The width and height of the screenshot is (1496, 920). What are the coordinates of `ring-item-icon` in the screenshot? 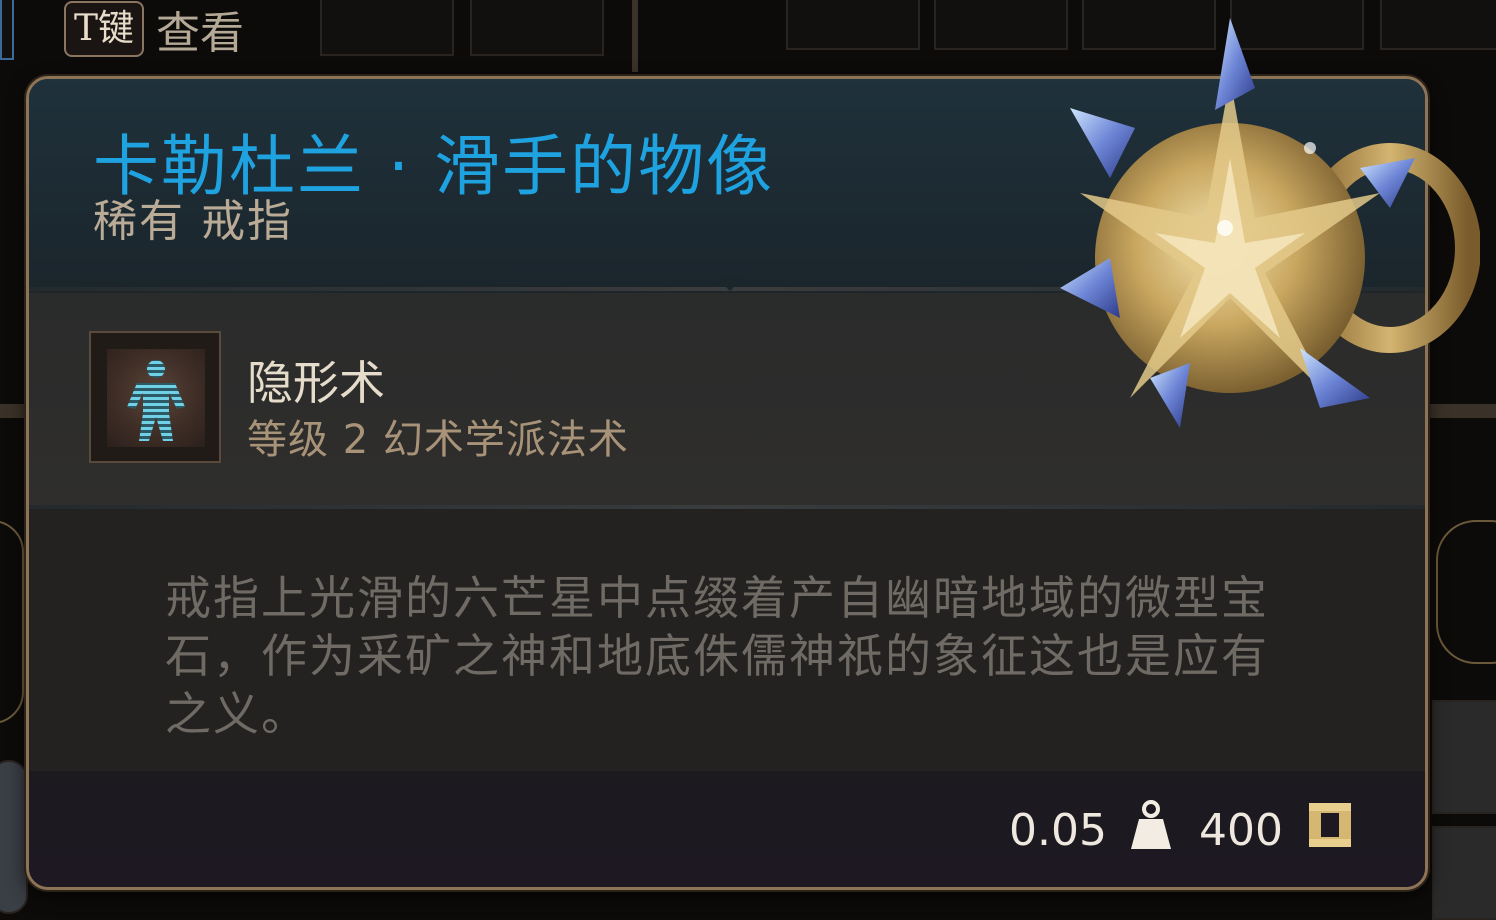 It's located at (1260, 233).